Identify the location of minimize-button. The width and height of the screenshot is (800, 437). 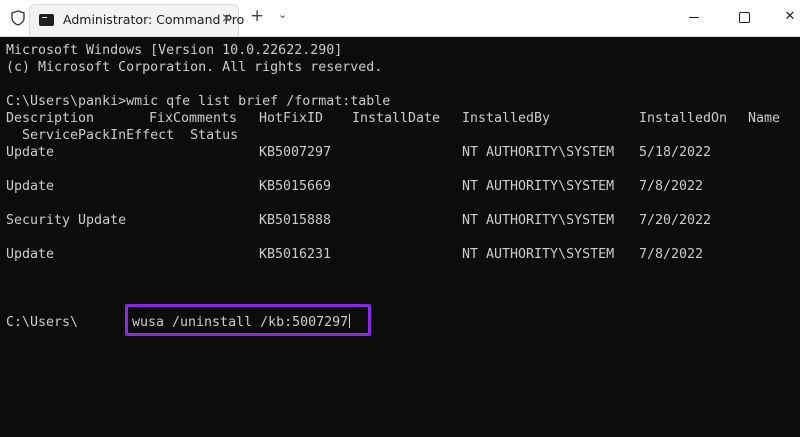
(695, 17).